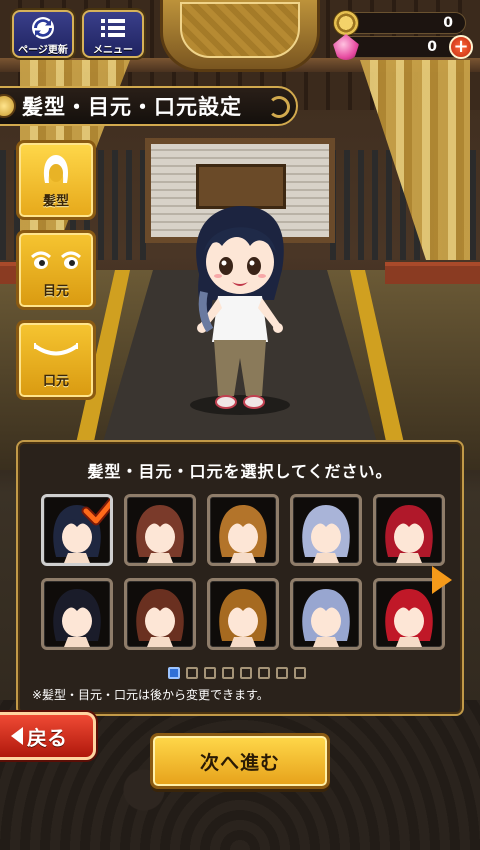 This screenshot has width=480, height=850. I want to click on emblem-pattern, so click(240, 30).